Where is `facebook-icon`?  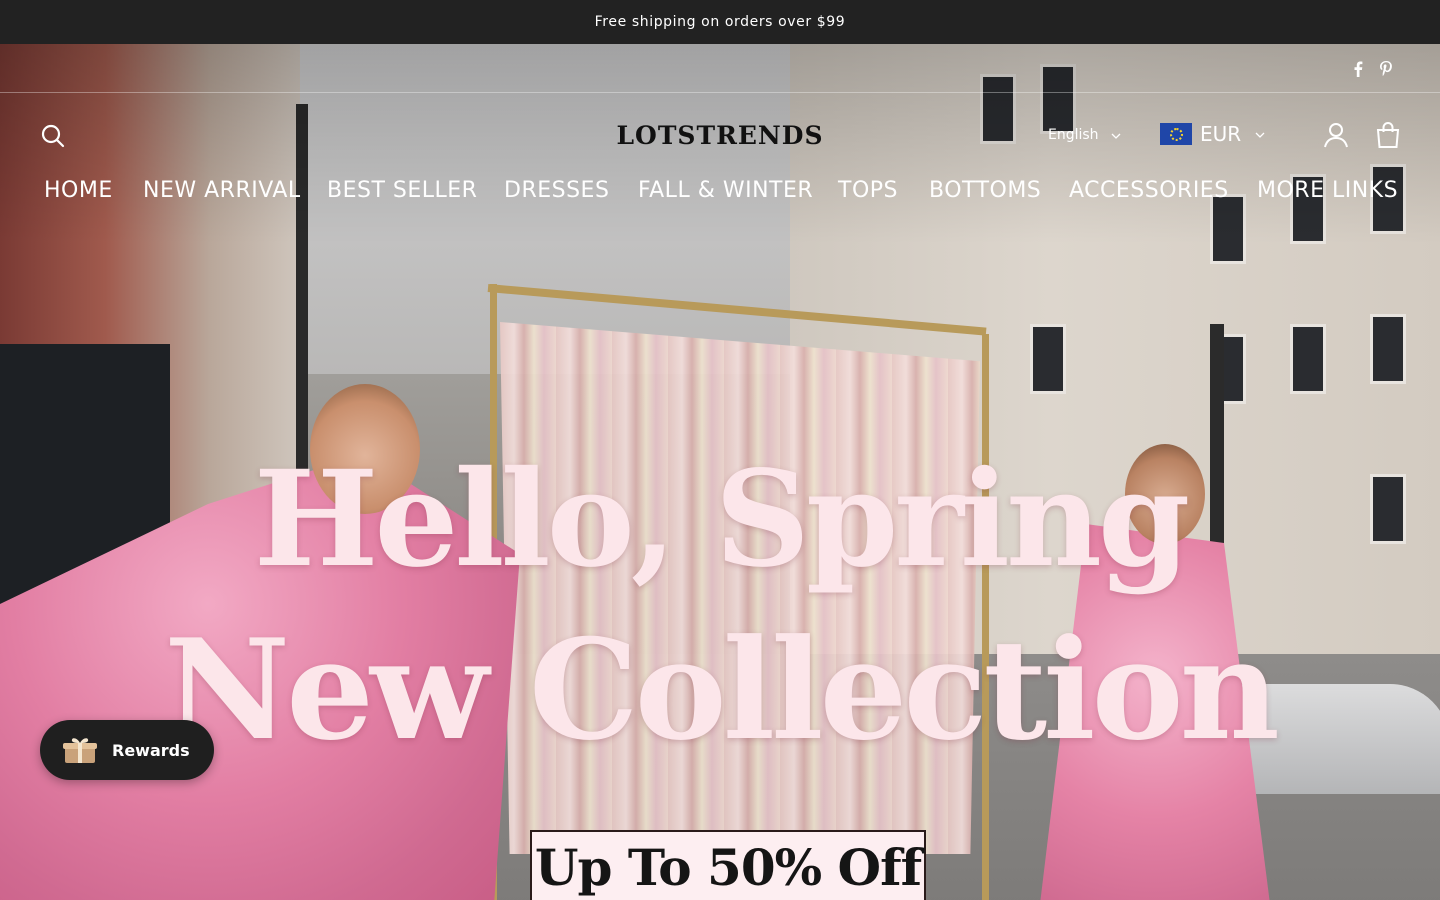 facebook-icon is located at coordinates (1358, 69).